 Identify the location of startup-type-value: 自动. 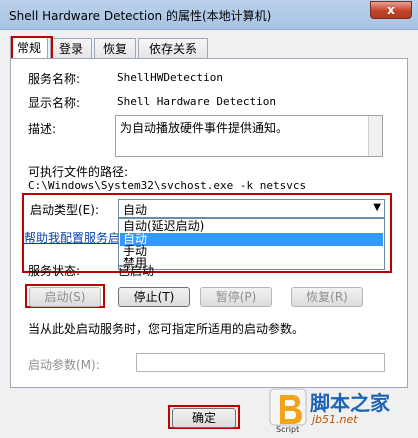
(135, 210).